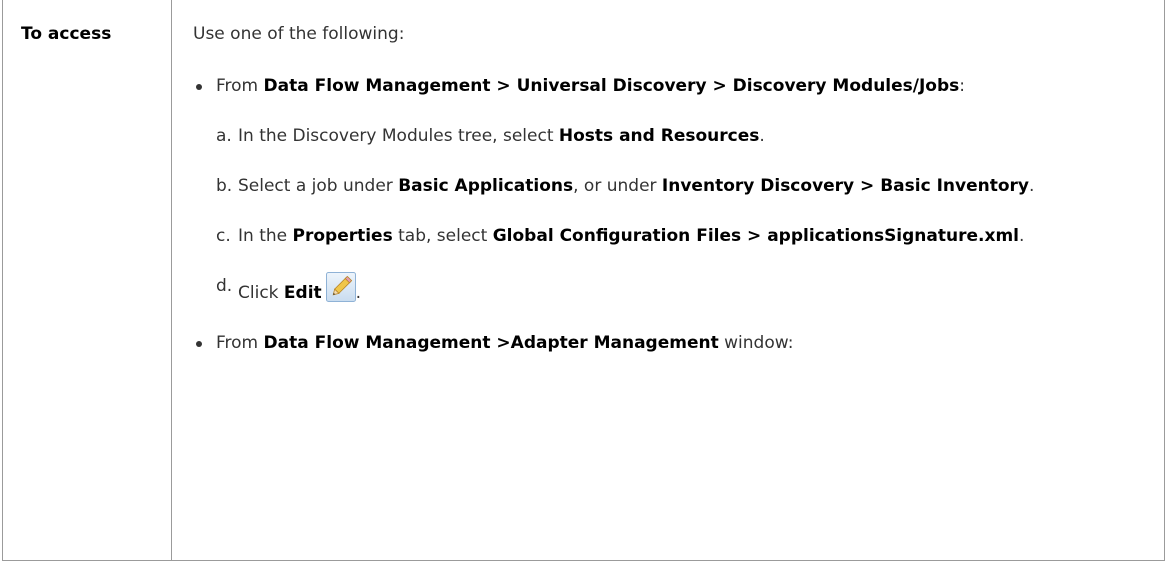  Describe the element at coordinates (1032, 186) in the screenshot. I see `step-b-suffix: .` at that location.